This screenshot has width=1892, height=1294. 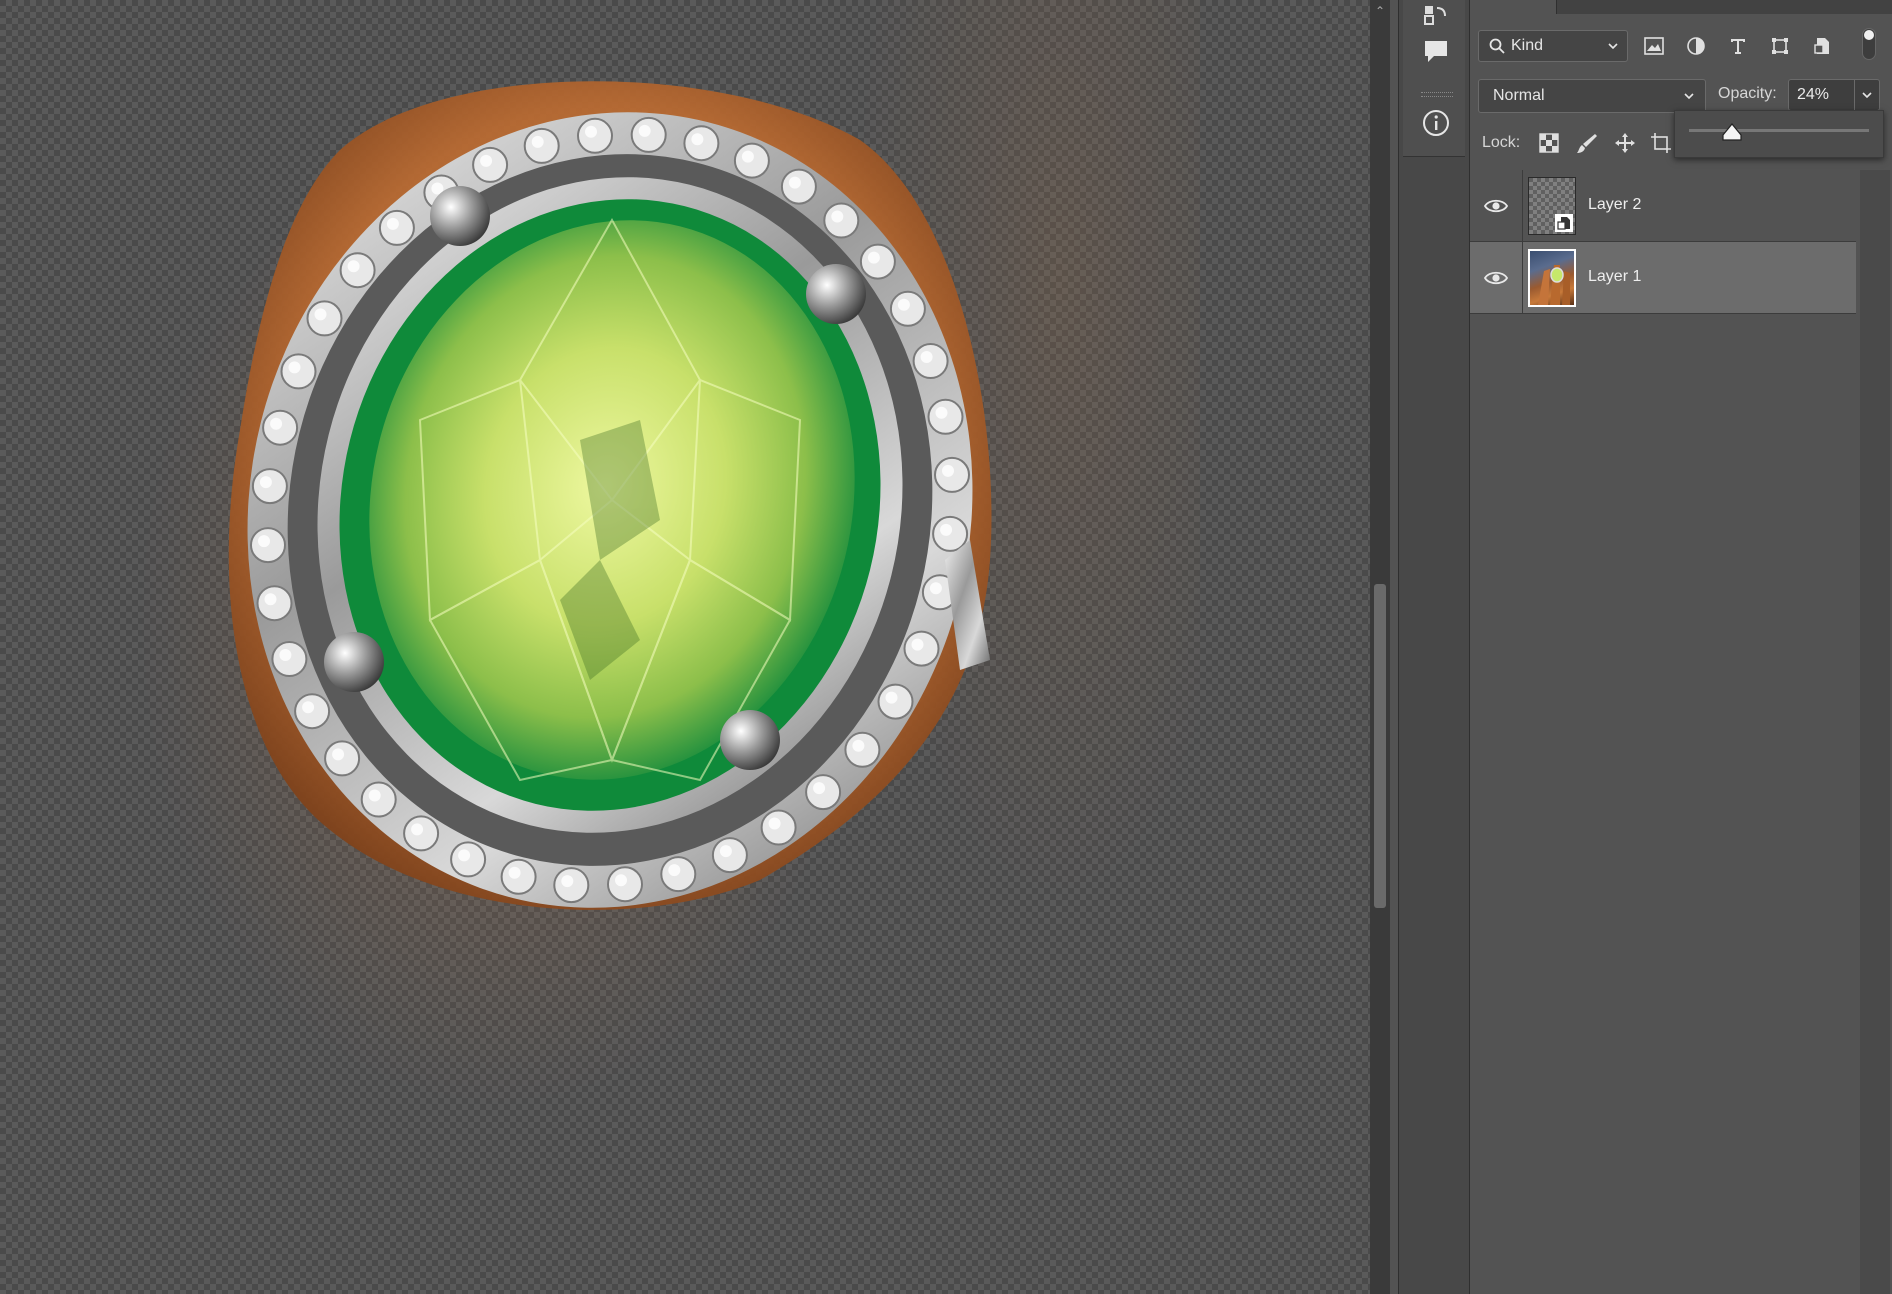 What do you see at coordinates (1779, 134) in the screenshot?
I see `opacity-slider-popup` at bounding box center [1779, 134].